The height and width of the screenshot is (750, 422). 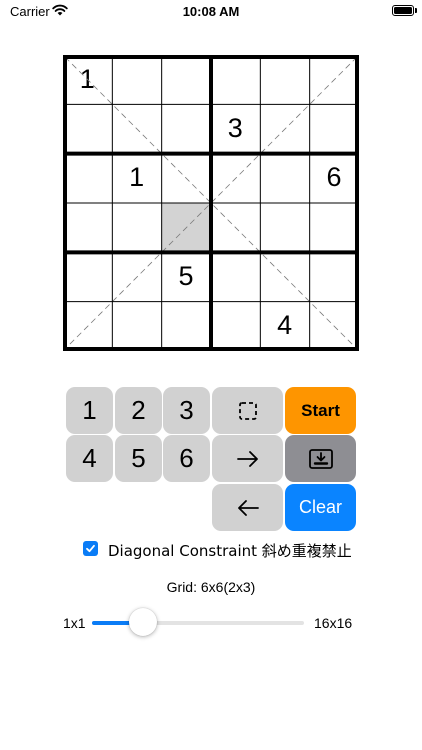 I want to click on grid-cell-r2-c3, so click(x=186, y=128).